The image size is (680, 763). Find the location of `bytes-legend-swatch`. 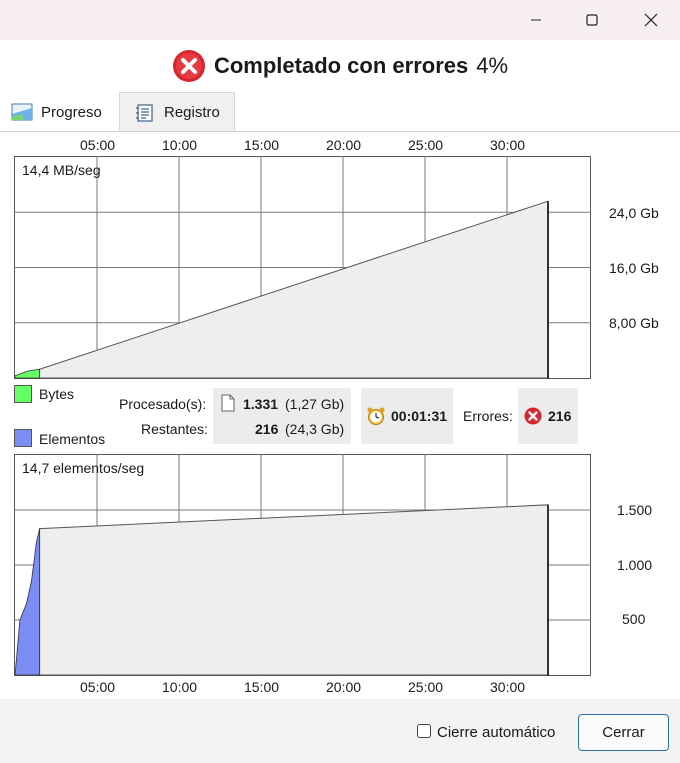

bytes-legend-swatch is located at coordinates (23, 394).